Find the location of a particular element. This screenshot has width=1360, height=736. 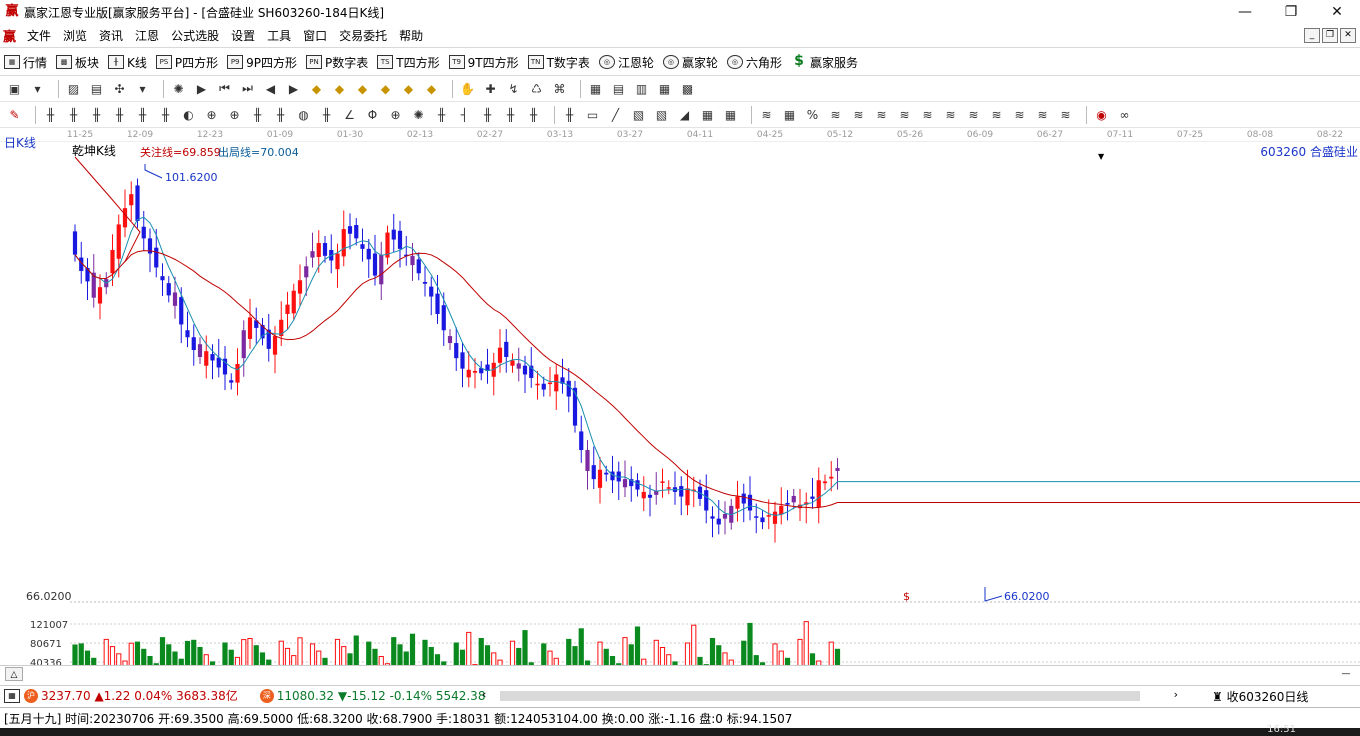

chevron-right-icon: › is located at coordinates (1176, 694).